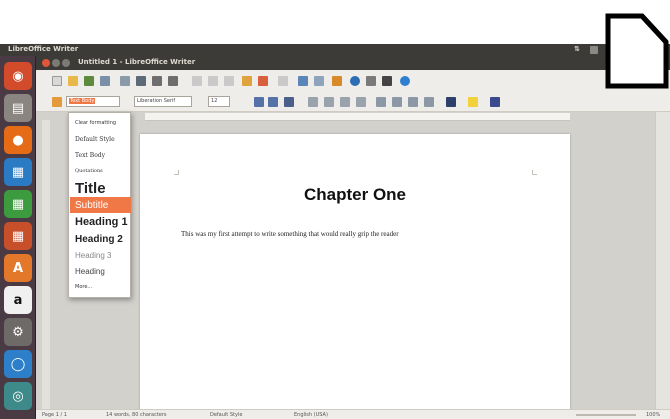  What do you see at coordinates (345, 102) in the screenshot?
I see `align-right-icon` at bounding box center [345, 102].